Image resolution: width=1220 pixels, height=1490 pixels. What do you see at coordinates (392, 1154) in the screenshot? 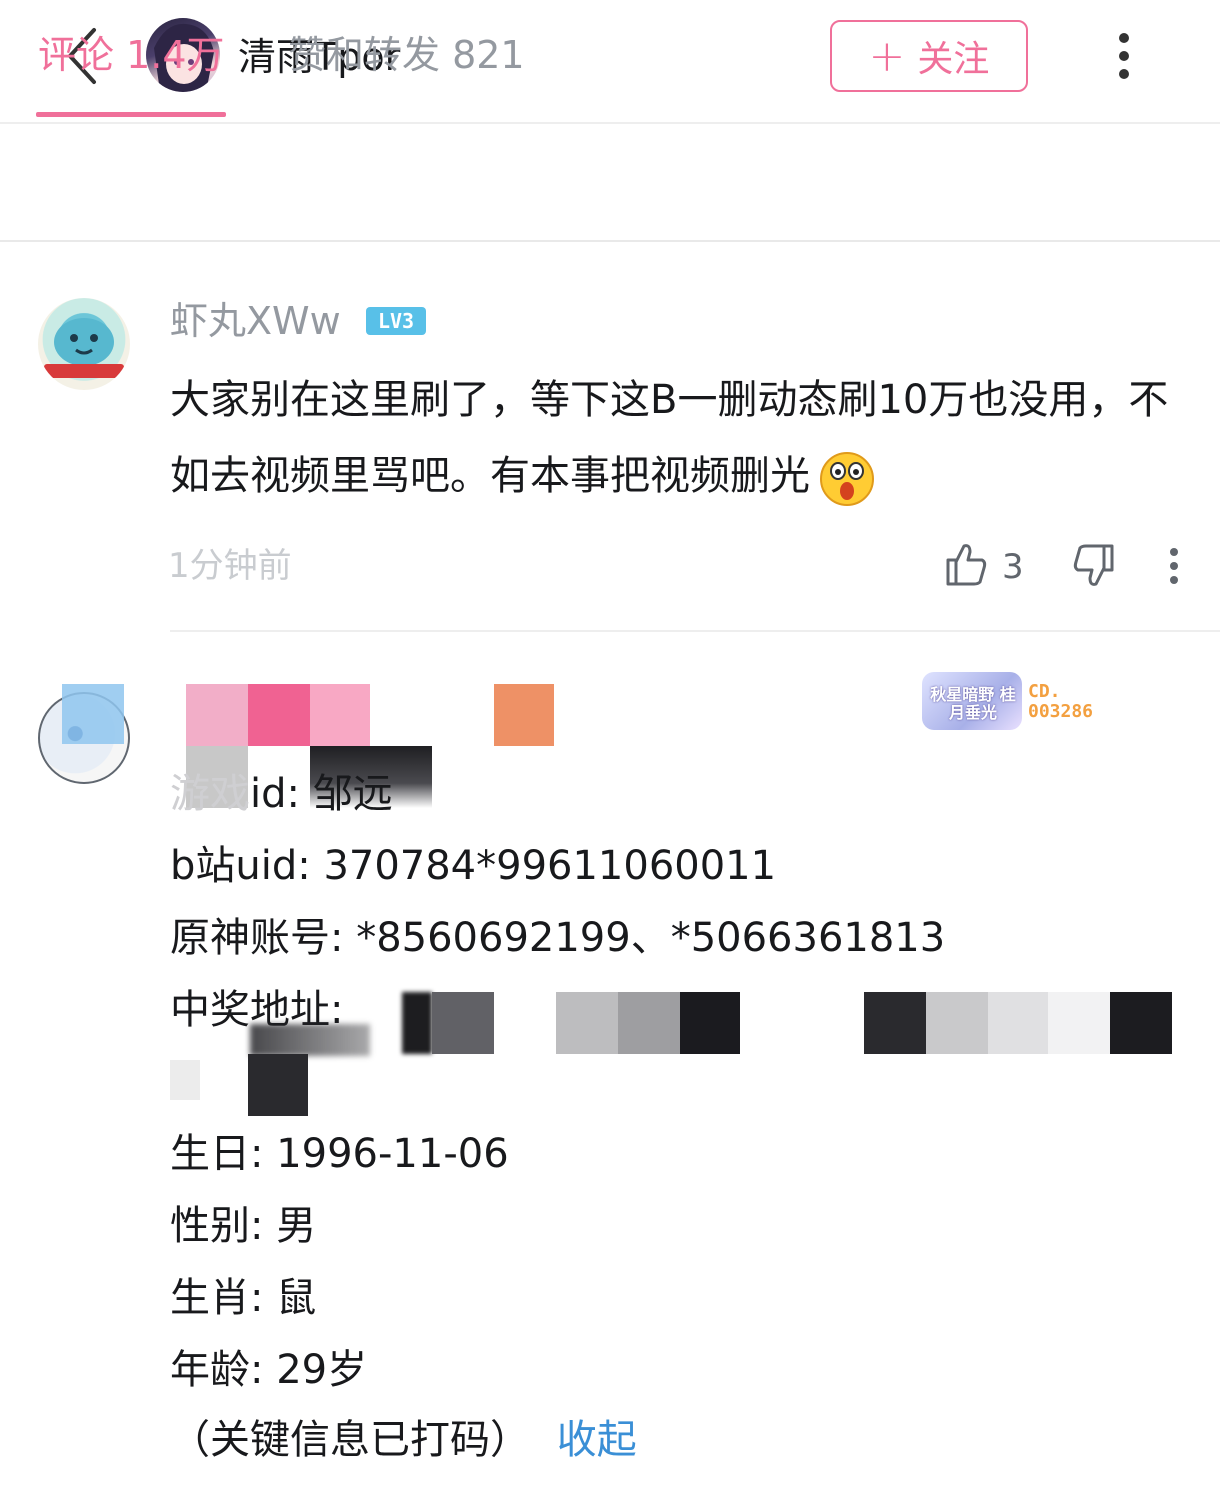
I see `info-value: 1996-11-06` at bounding box center [392, 1154].